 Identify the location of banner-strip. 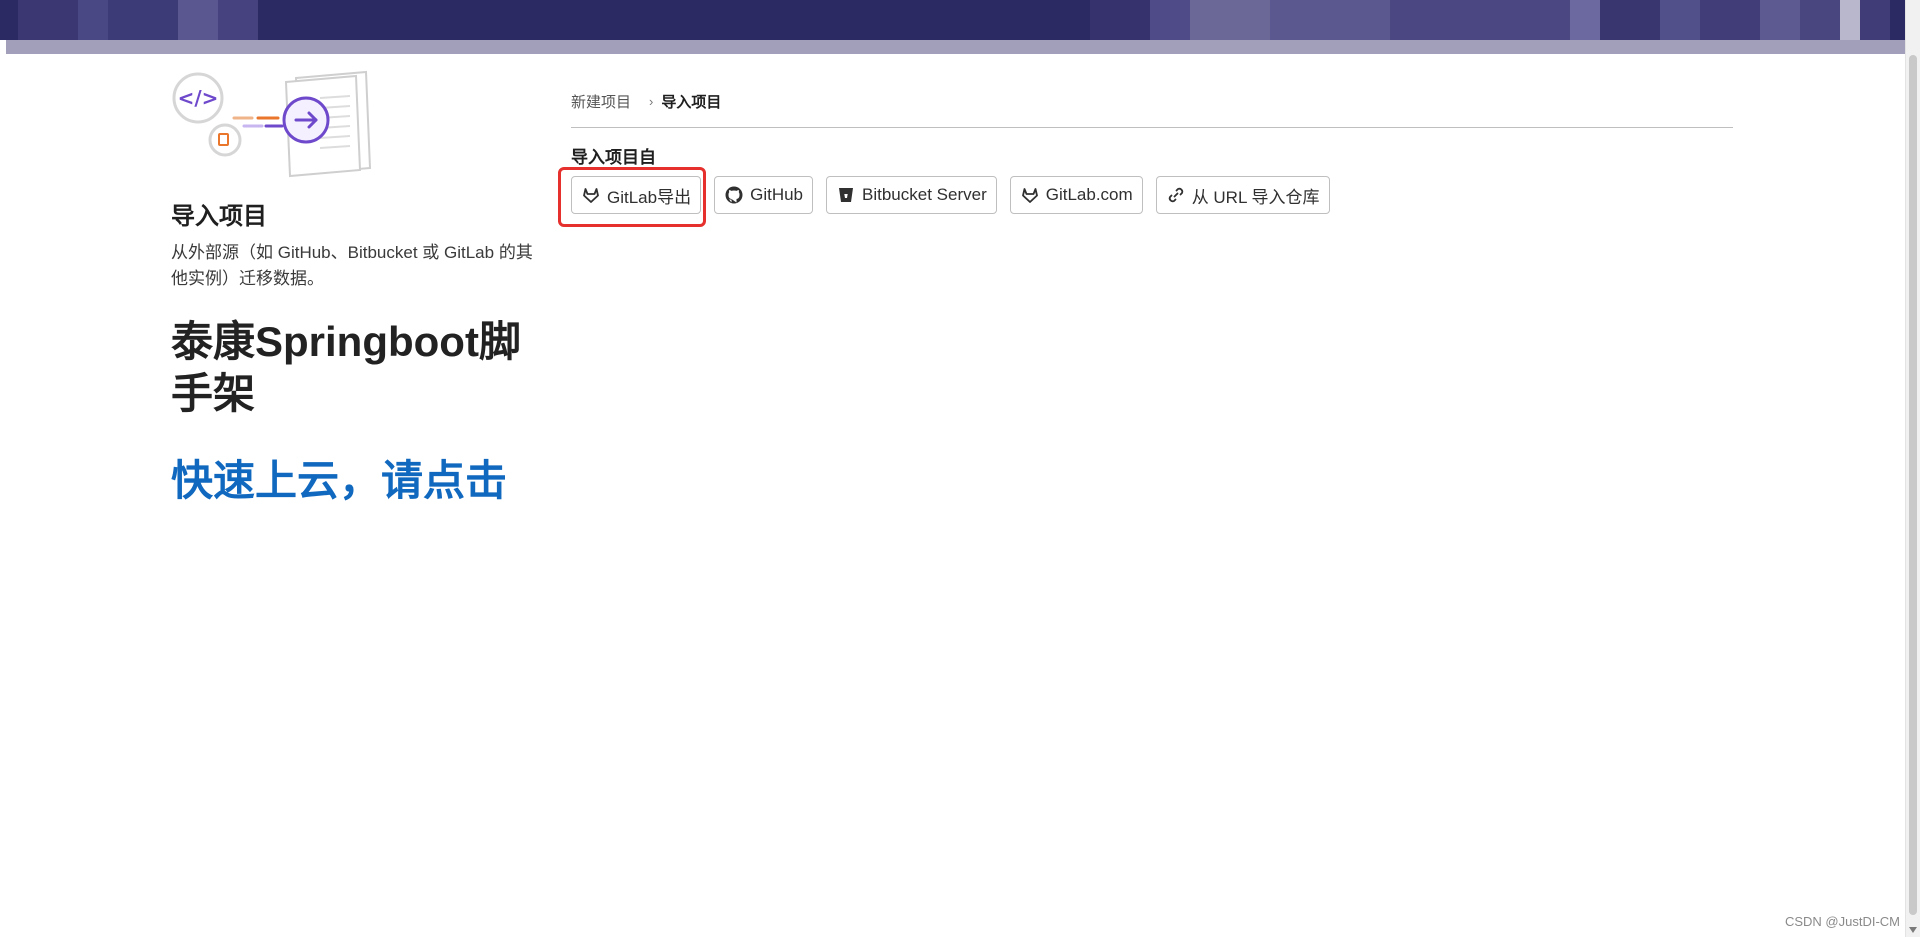
(955, 47).